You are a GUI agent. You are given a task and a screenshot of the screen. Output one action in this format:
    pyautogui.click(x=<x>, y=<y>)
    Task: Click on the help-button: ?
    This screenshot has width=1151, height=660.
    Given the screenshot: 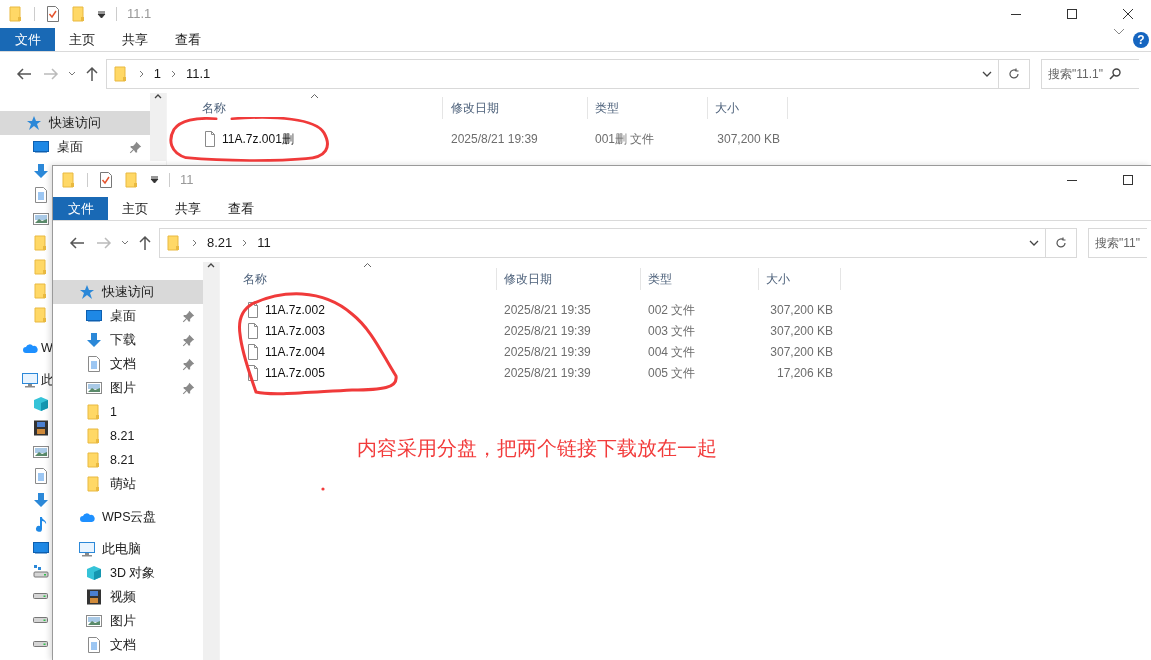 What is the action you would take?
    pyautogui.click(x=1141, y=39)
    